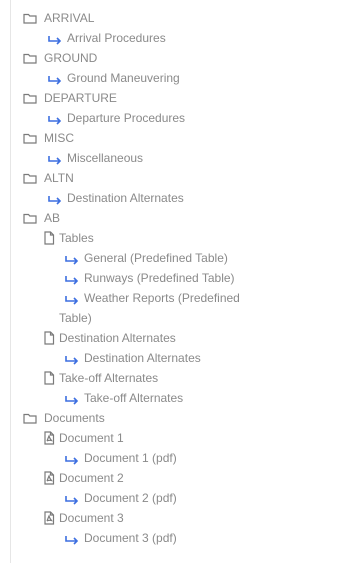 The width and height of the screenshot is (338, 563). I want to click on folder-label: MISC, so click(59, 138).